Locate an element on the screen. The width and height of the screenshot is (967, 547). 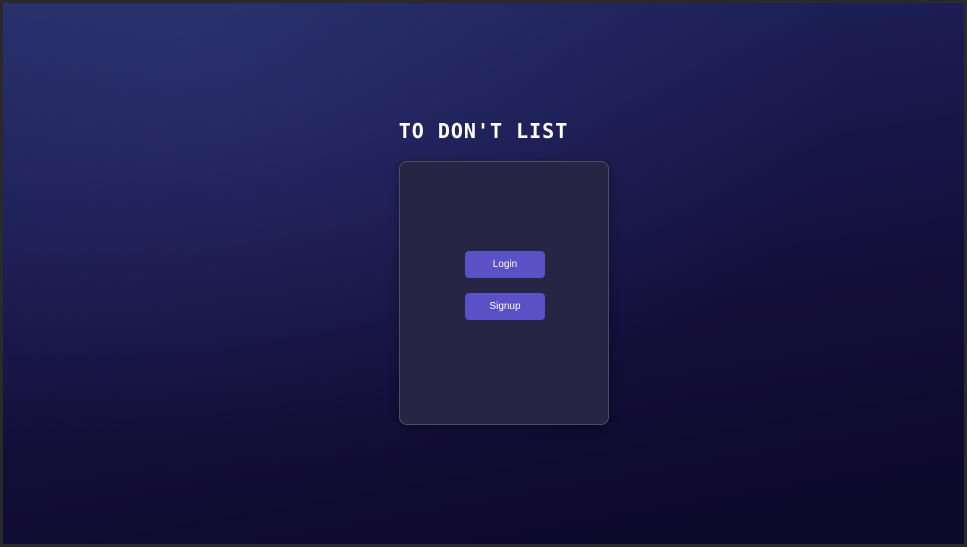
login-button: Login is located at coordinates (505, 264).